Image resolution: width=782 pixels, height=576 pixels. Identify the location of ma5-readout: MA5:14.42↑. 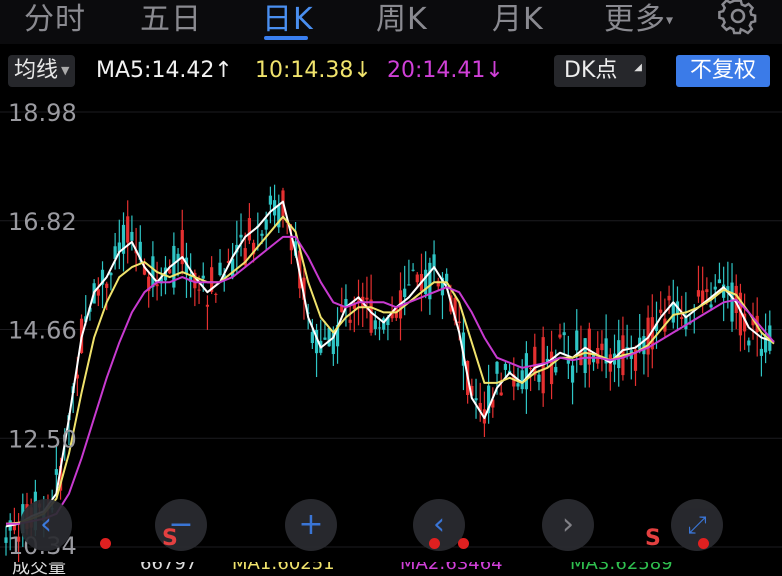
(164, 71).